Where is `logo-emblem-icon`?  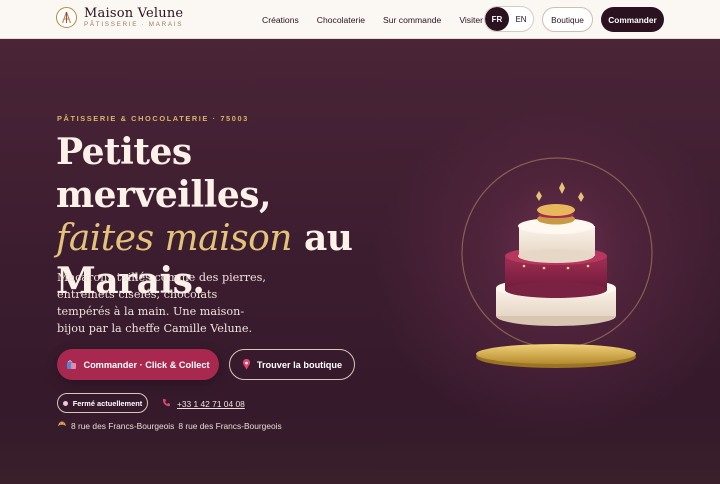 logo-emblem-icon is located at coordinates (66, 18).